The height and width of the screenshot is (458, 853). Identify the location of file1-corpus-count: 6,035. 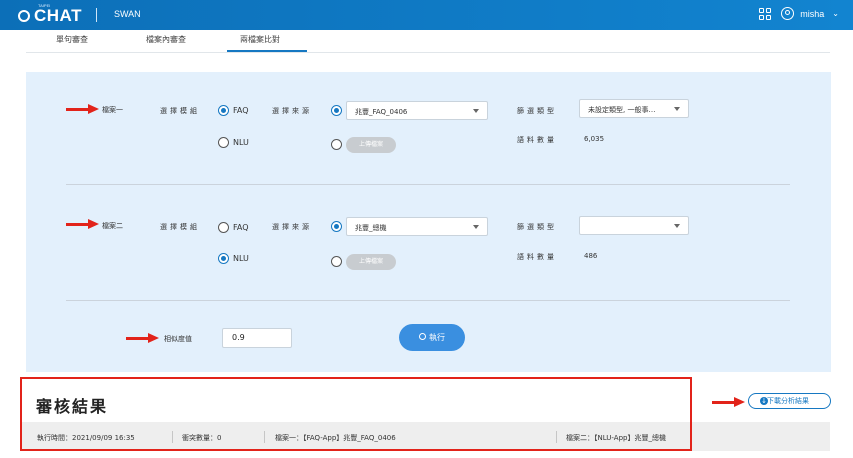
(594, 139).